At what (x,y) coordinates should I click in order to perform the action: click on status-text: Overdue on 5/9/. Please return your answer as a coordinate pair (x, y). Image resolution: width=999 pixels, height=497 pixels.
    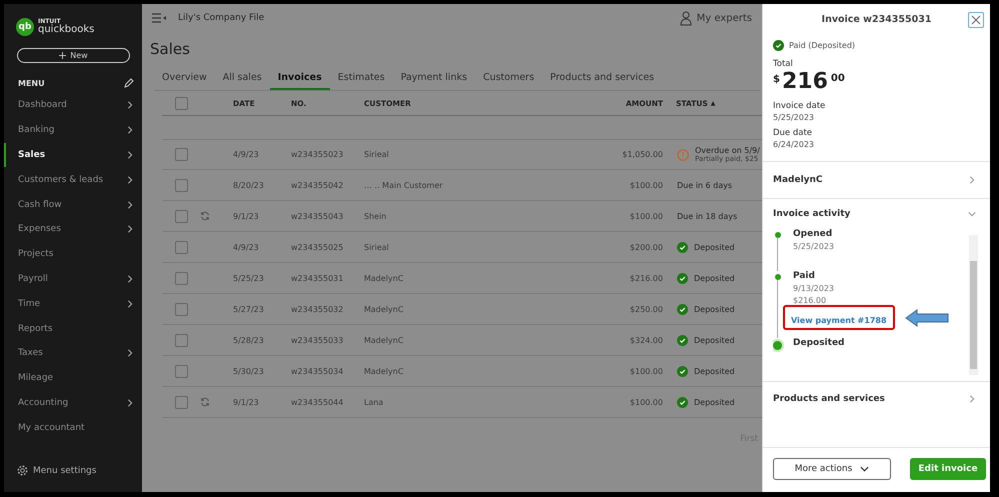
    Looking at the image, I should click on (727, 150).